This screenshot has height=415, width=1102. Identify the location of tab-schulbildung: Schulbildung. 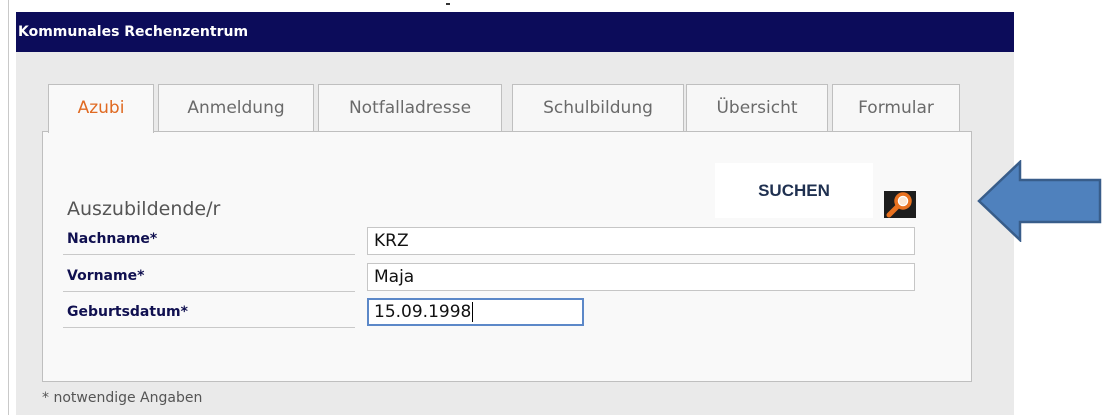
(598, 107).